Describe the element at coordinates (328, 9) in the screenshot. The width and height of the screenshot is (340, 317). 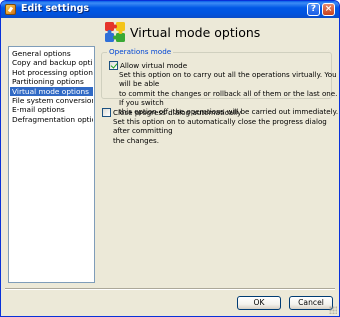
I see `close-button: ×` at that location.